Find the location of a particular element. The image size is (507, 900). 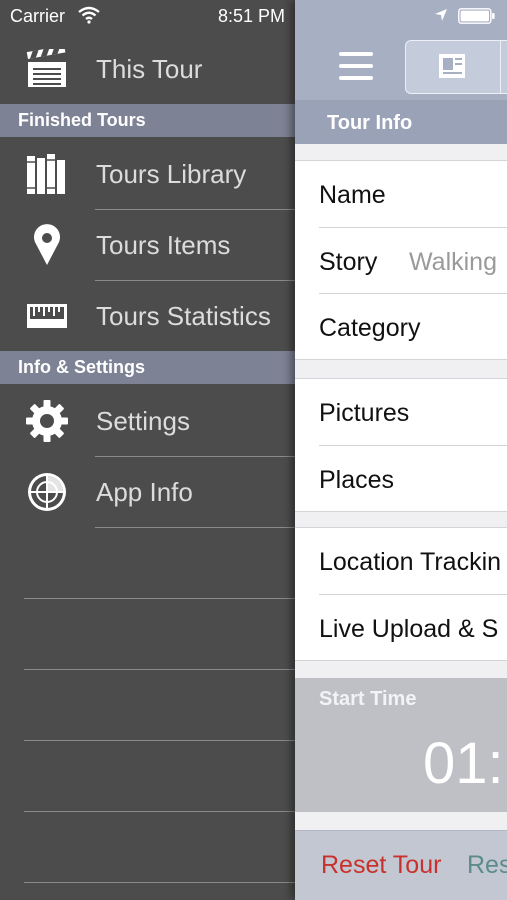

tour-fields-group: Name Story Walking Category is located at coordinates (401, 260).